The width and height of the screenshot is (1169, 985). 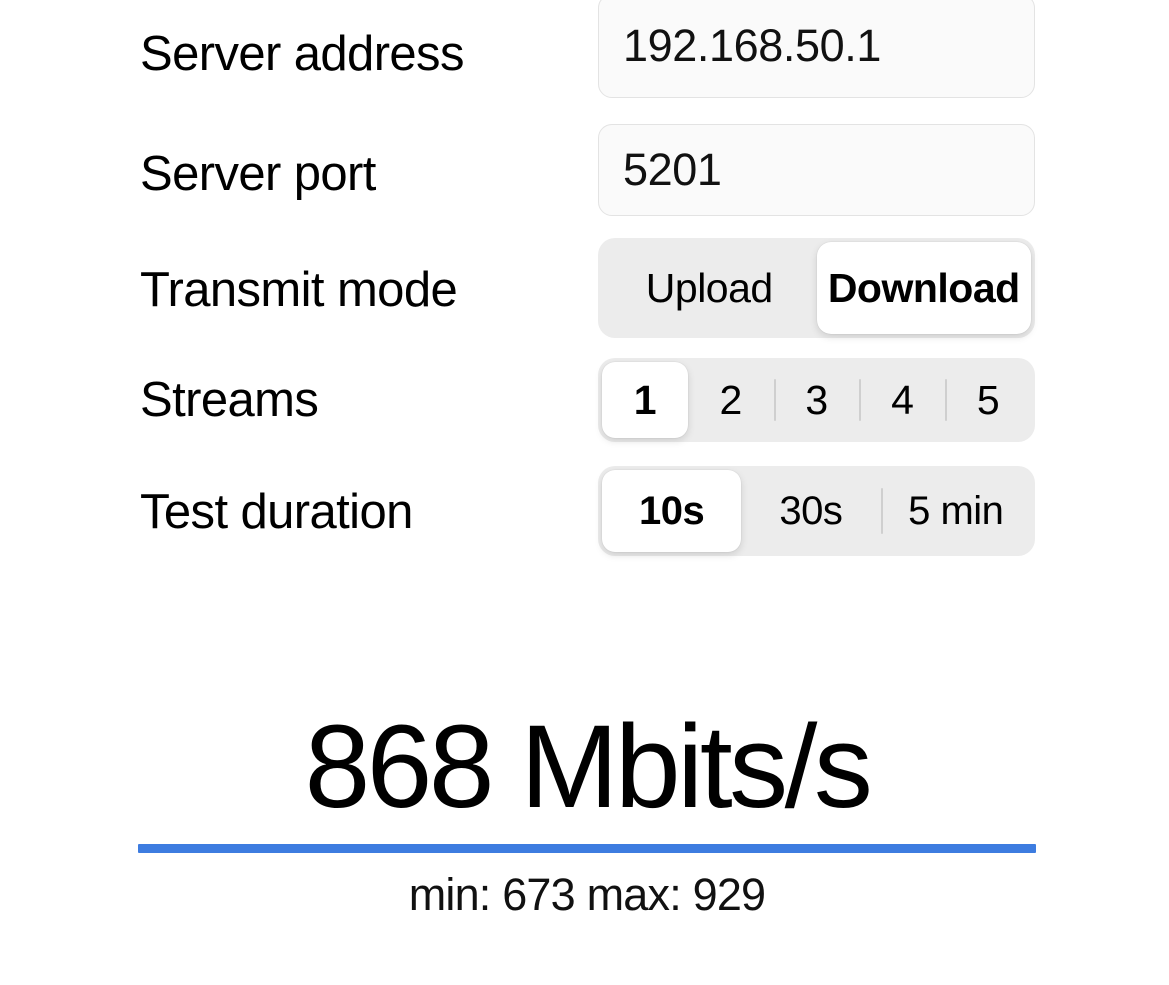 I want to click on streams-segmented-control: 1 2 3 4 5, so click(x=816, y=400).